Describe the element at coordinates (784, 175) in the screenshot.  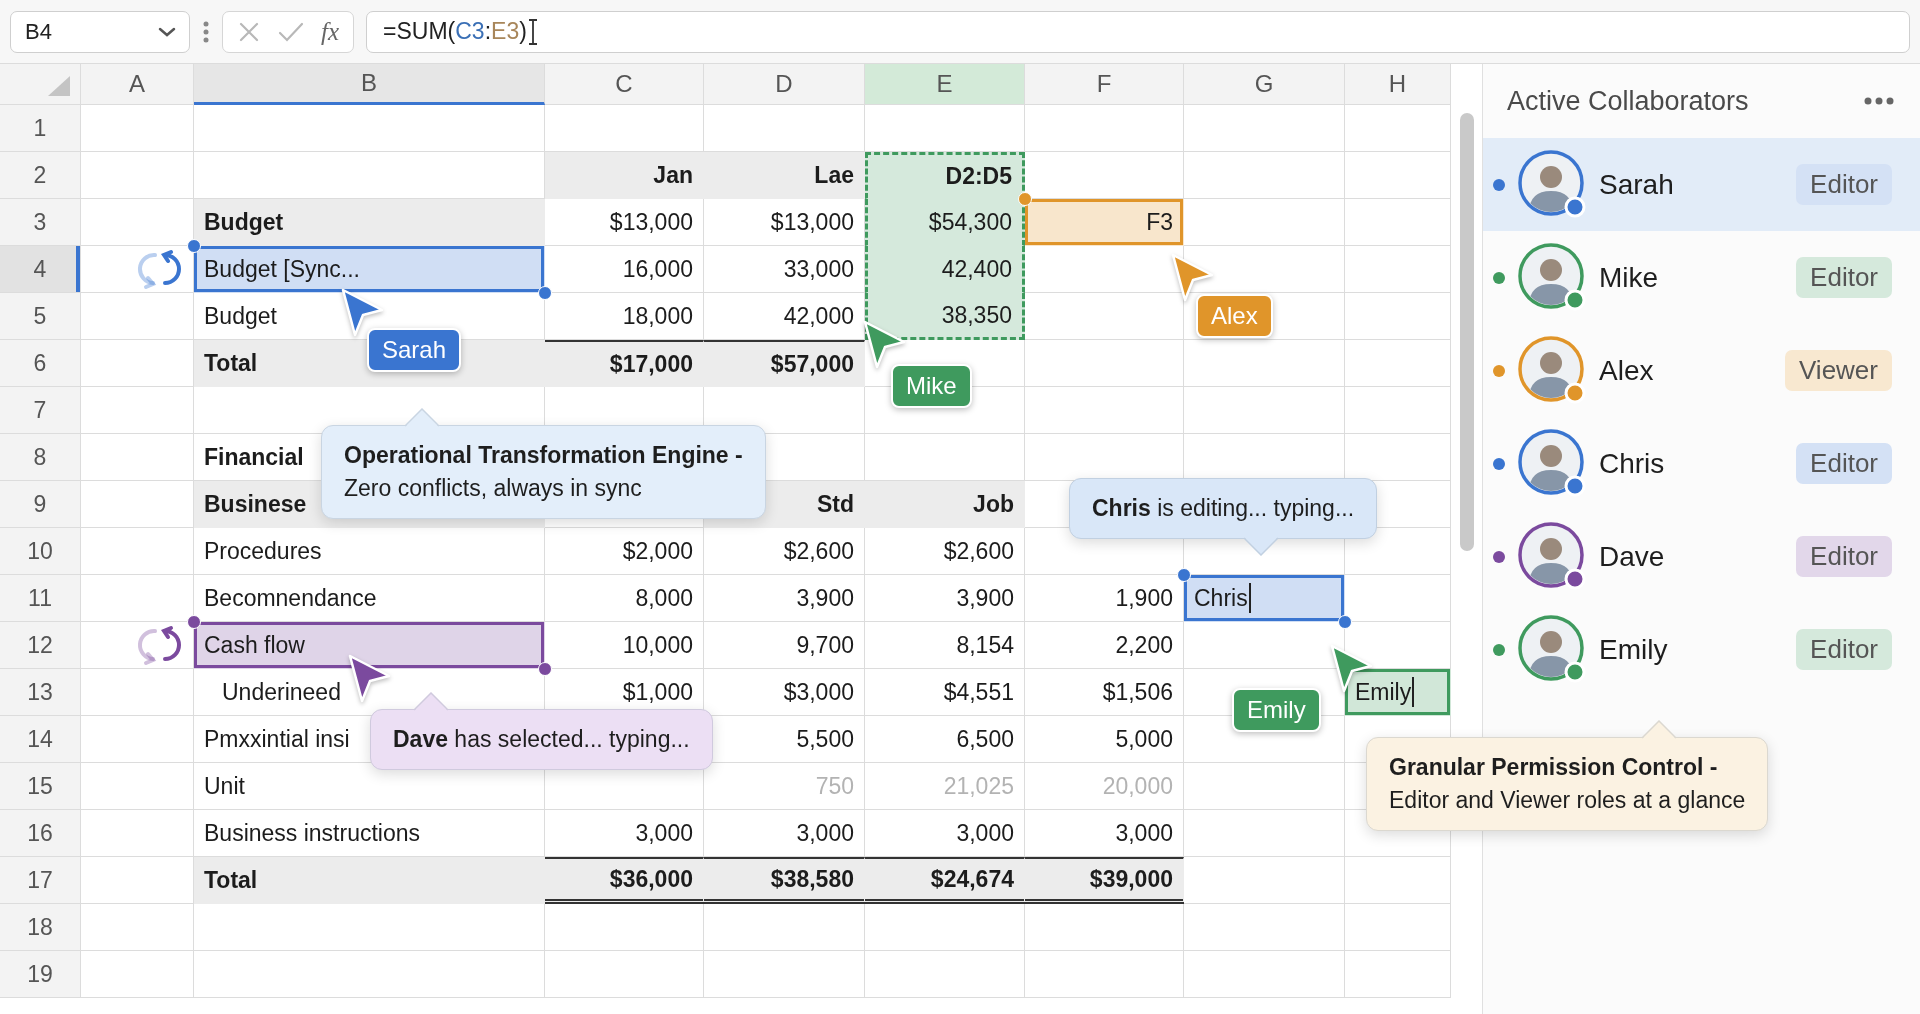
I see `table-cell: Lae` at that location.